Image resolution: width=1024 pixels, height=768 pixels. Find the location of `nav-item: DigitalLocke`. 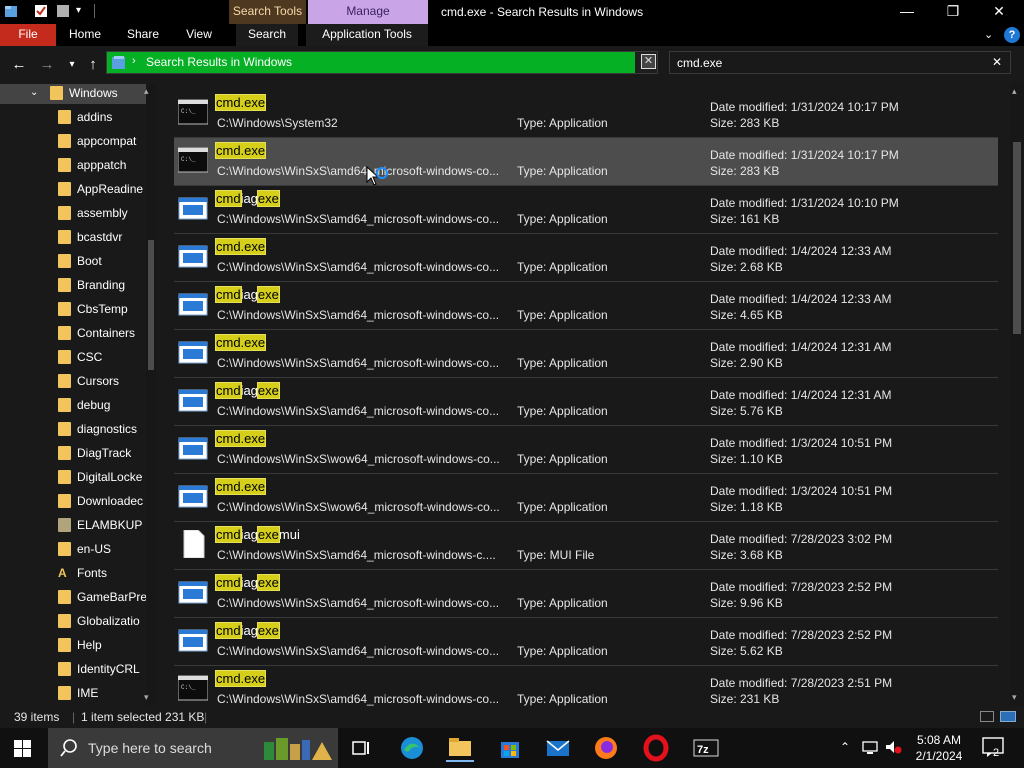

nav-item: DigitalLocke is located at coordinates (78, 477).